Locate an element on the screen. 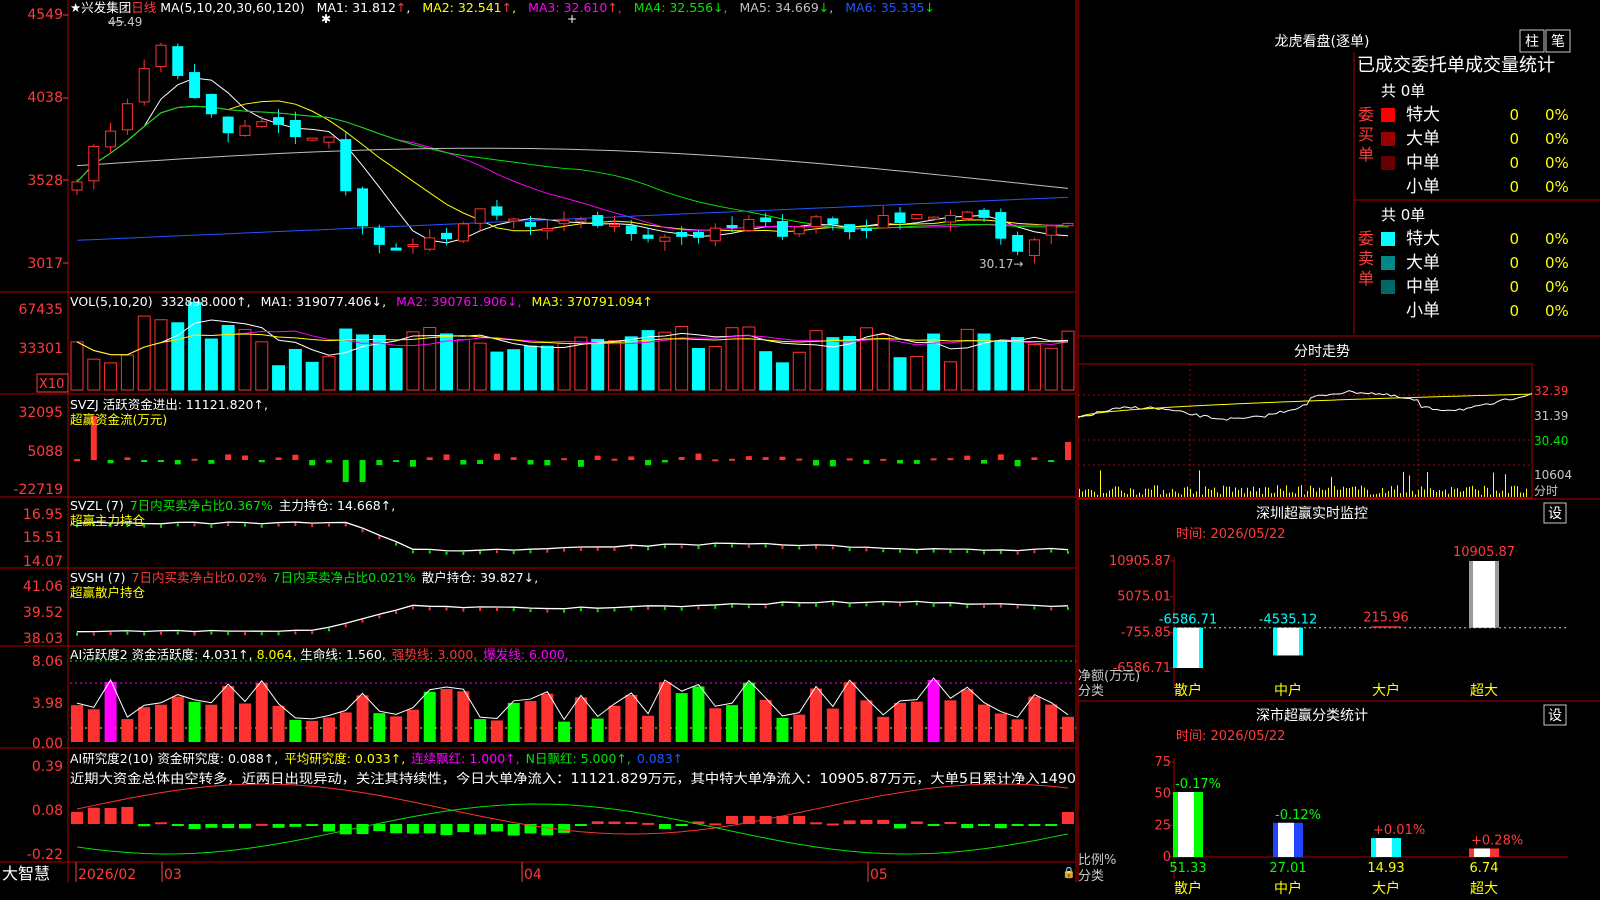 The image size is (1600, 900). class-stats-settings-label: 设 is located at coordinates (1555, 716).